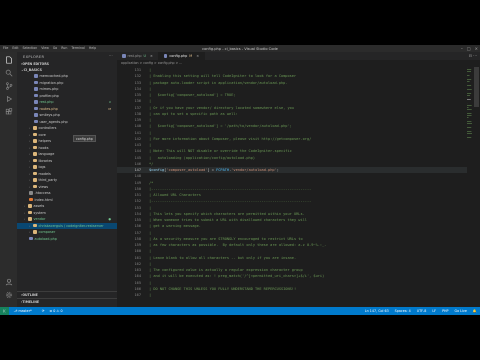  I want to click on end-of-line: LF, so click(434, 311).